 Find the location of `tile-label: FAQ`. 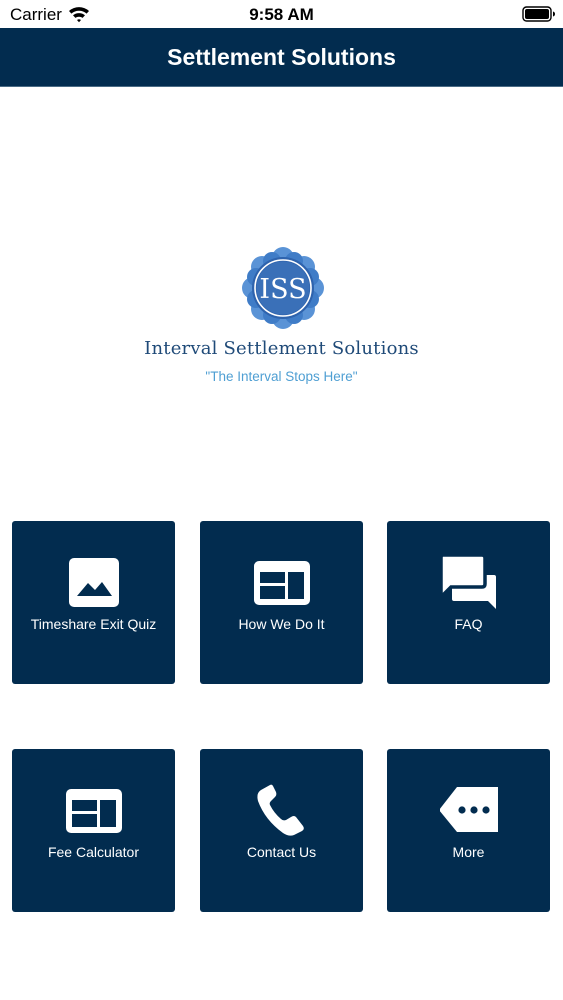

tile-label: FAQ is located at coordinates (468, 624).